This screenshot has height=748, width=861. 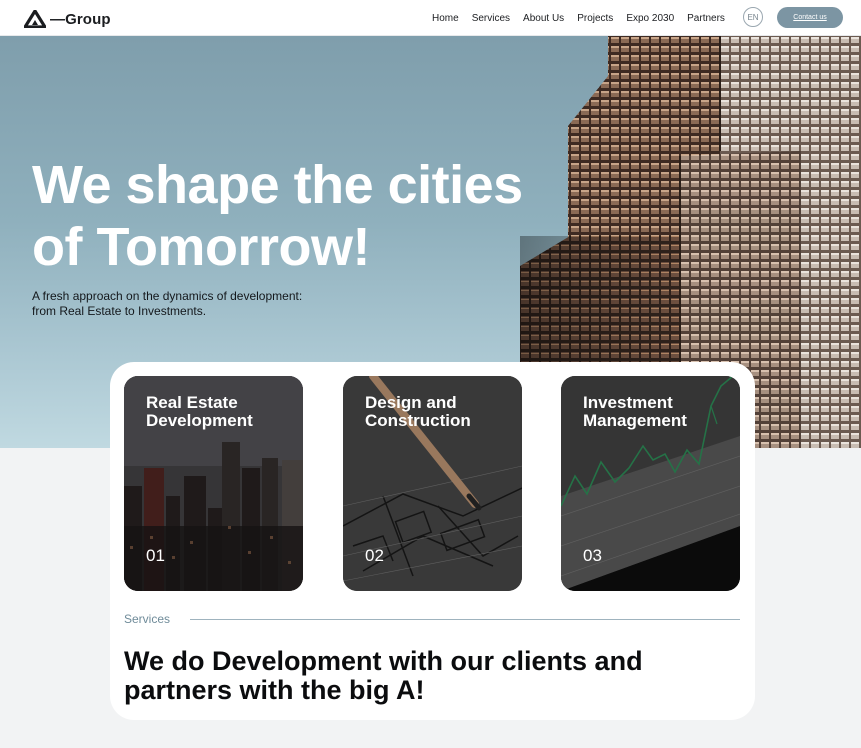 I want to click on card-title-line-1: Investment, so click(x=628, y=402).